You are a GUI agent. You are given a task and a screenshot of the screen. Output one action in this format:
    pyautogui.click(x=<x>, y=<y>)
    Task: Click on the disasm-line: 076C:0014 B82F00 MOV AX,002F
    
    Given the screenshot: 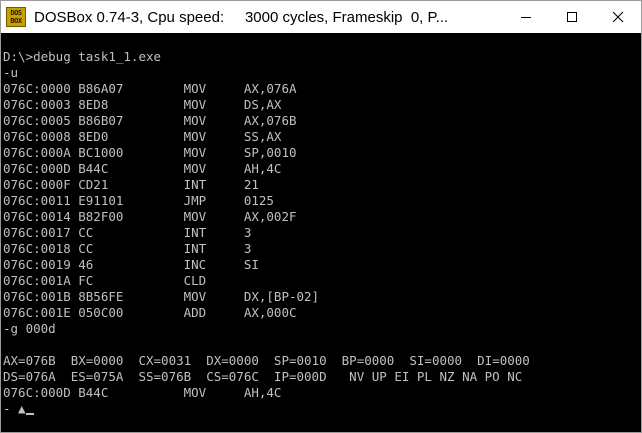 What is the action you would take?
    pyautogui.click(x=150, y=216)
    